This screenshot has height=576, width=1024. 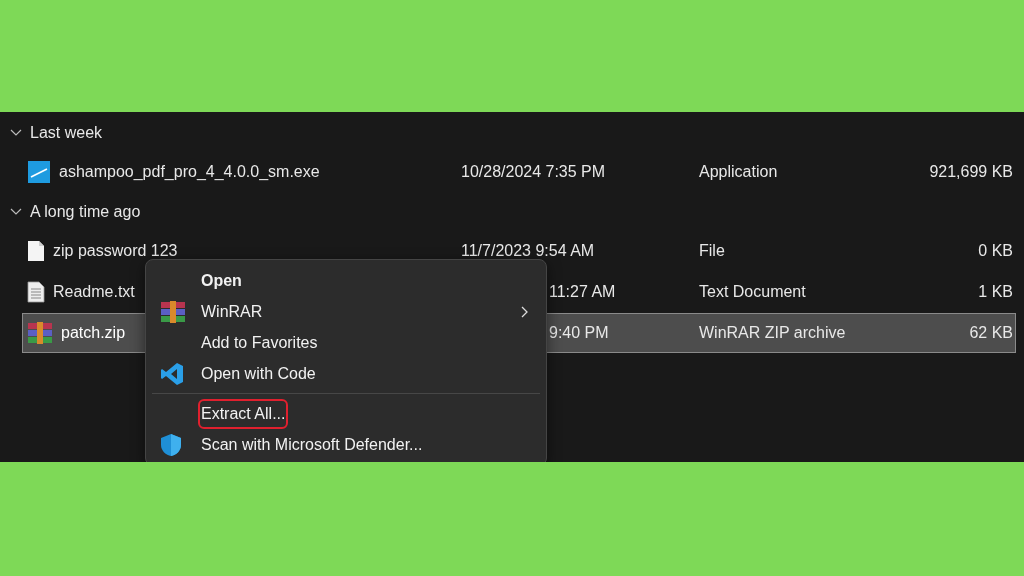 What do you see at coordinates (991, 332) in the screenshot?
I see `file-size: 62 KB` at bounding box center [991, 332].